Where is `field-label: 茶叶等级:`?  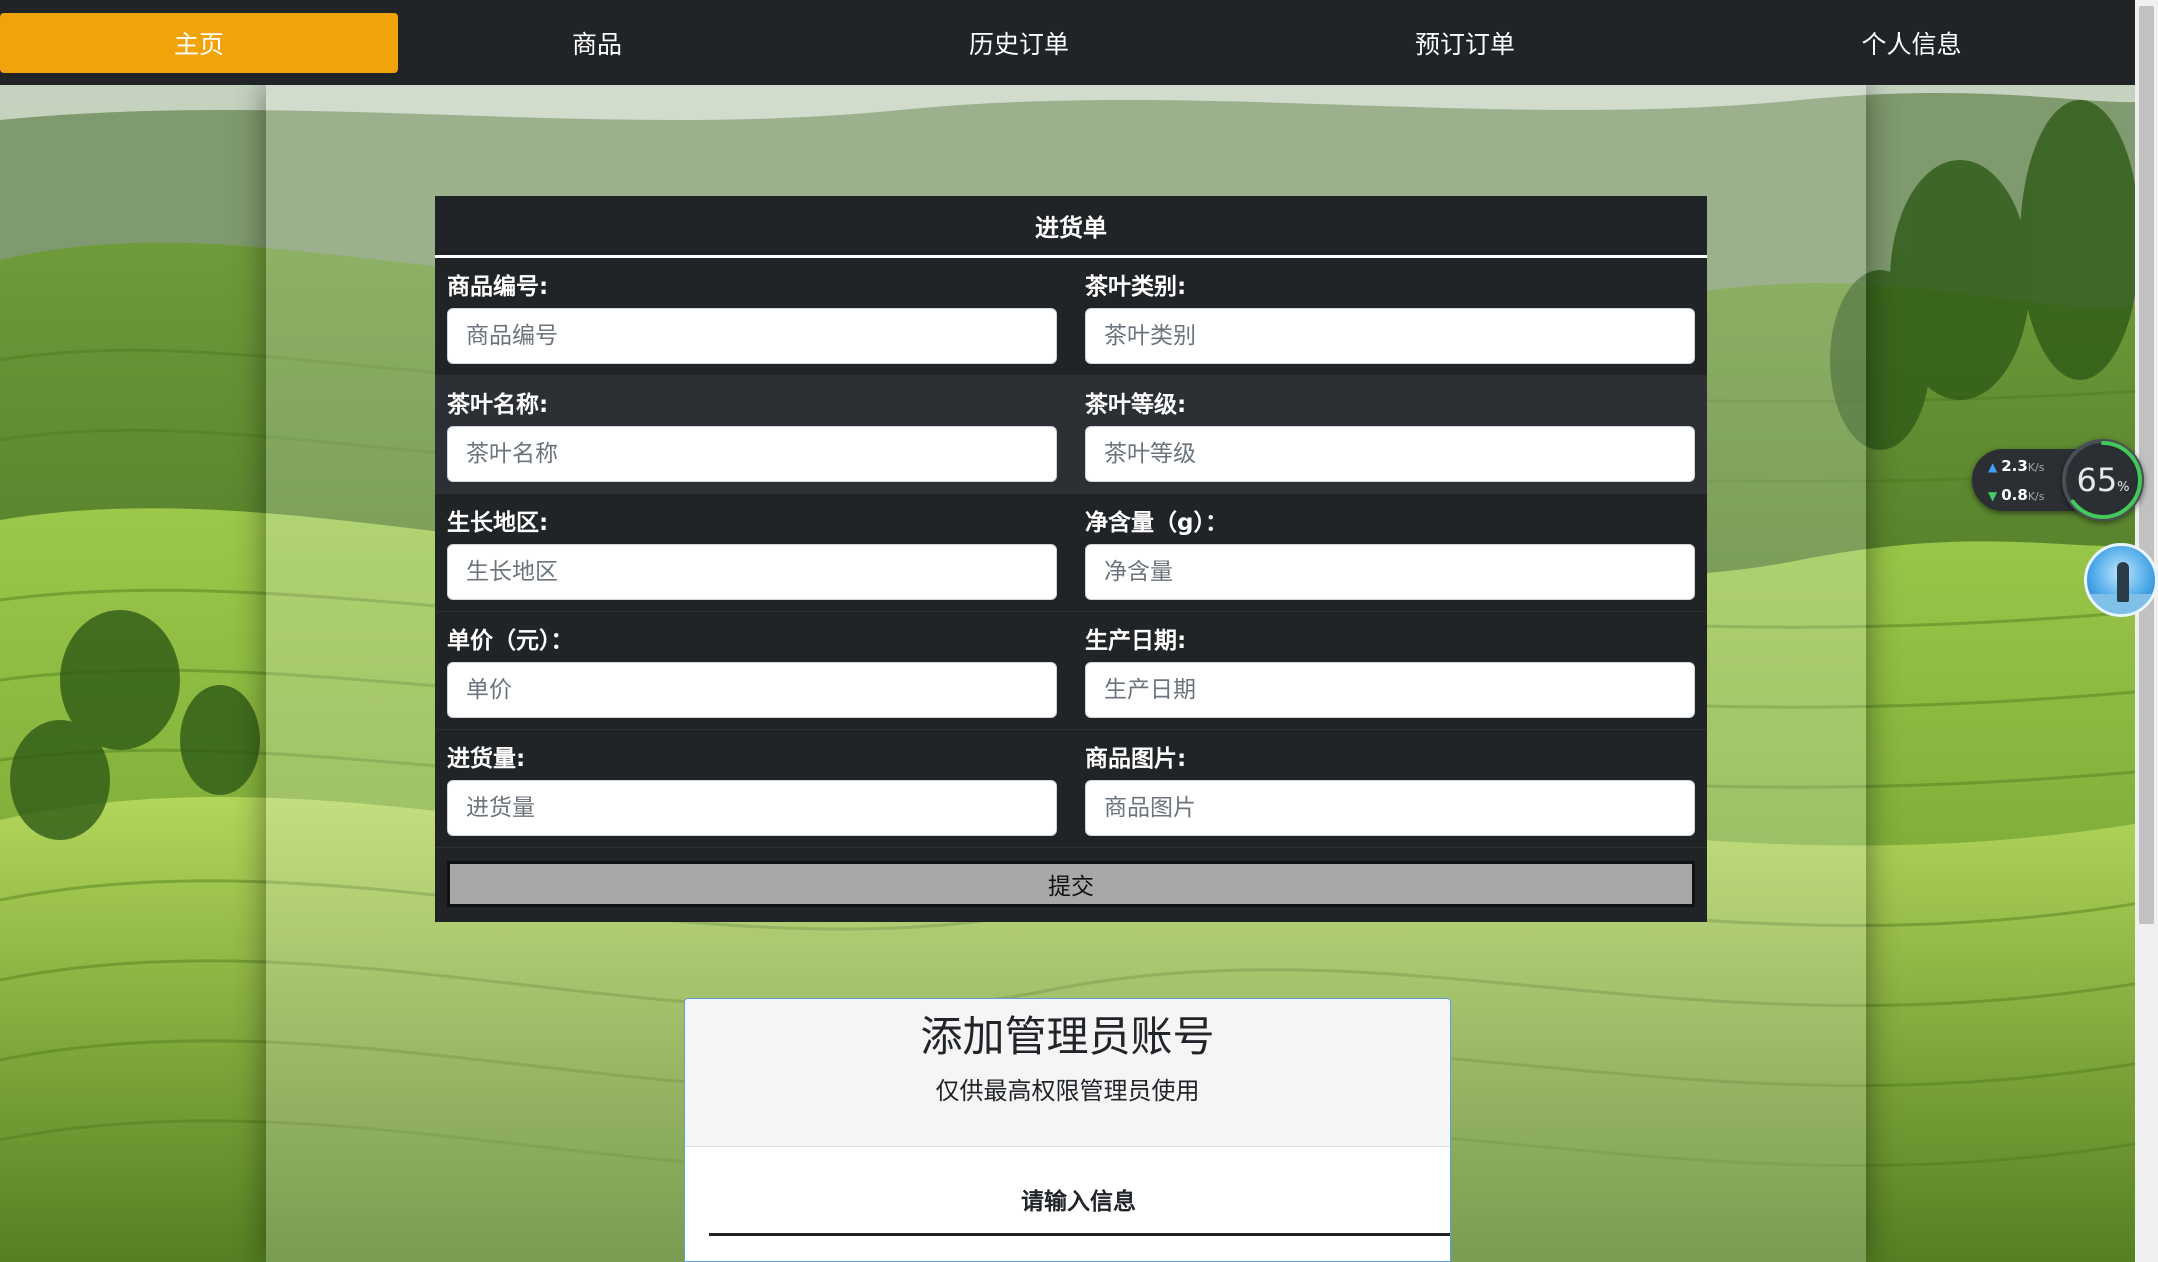
field-label: 茶叶等级: is located at coordinates (1136, 405).